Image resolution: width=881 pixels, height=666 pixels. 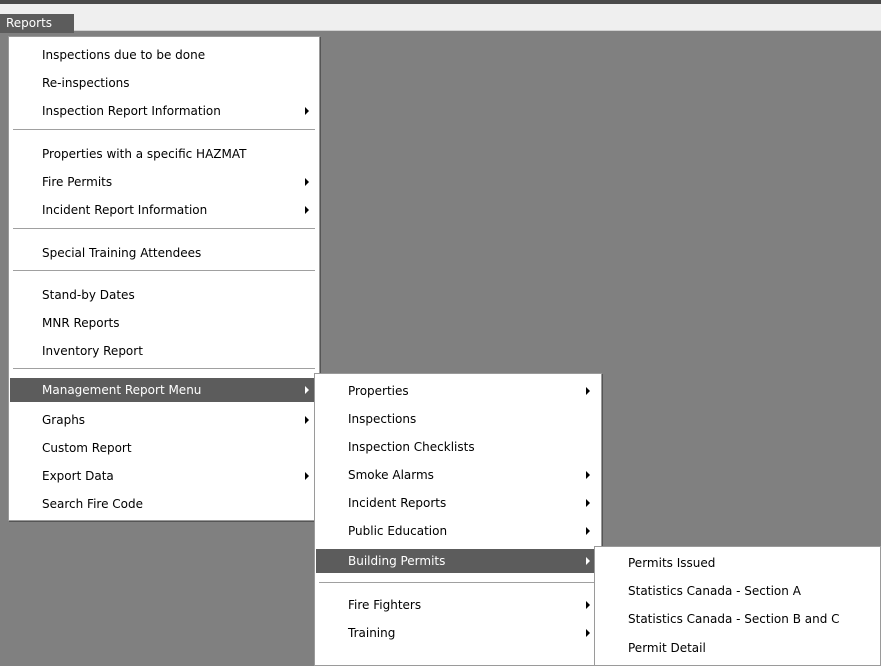 What do you see at coordinates (37, 23) in the screenshot?
I see `menu-reports: Reports` at bounding box center [37, 23].